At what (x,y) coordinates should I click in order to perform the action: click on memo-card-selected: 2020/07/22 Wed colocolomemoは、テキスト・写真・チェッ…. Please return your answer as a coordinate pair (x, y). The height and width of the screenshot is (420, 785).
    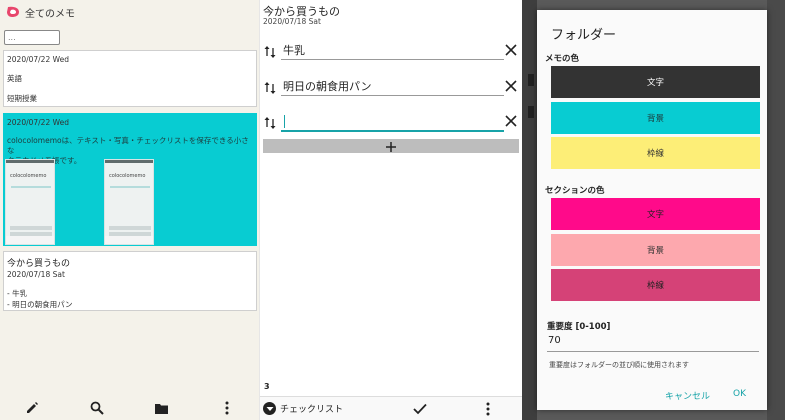
    Looking at the image, I should click on (130, 179).